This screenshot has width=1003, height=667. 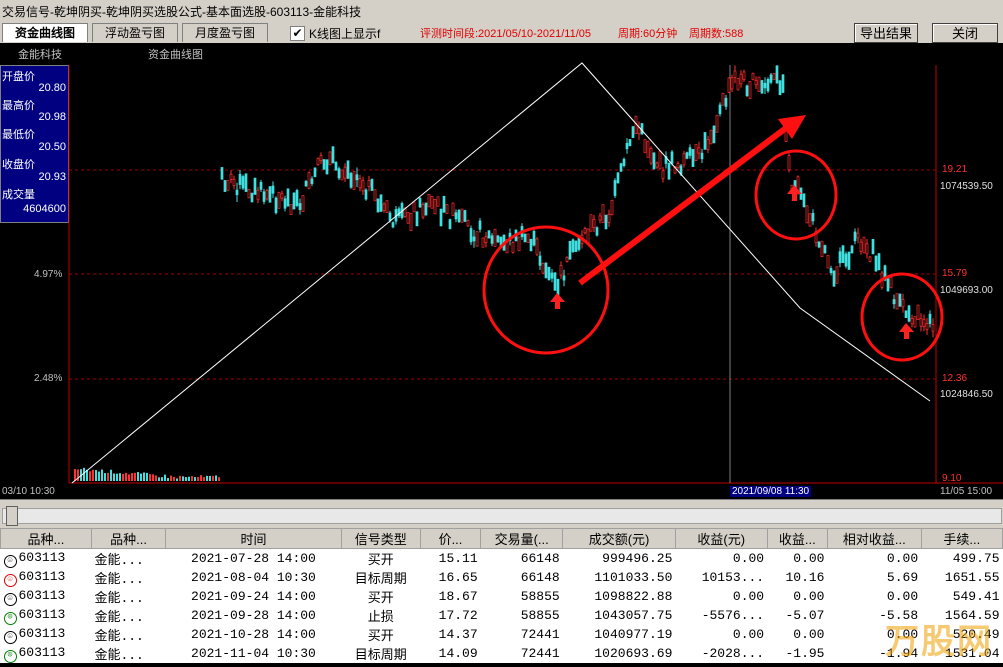 I want to click on cell-rel: 0.00, so click(x=902, y=596).